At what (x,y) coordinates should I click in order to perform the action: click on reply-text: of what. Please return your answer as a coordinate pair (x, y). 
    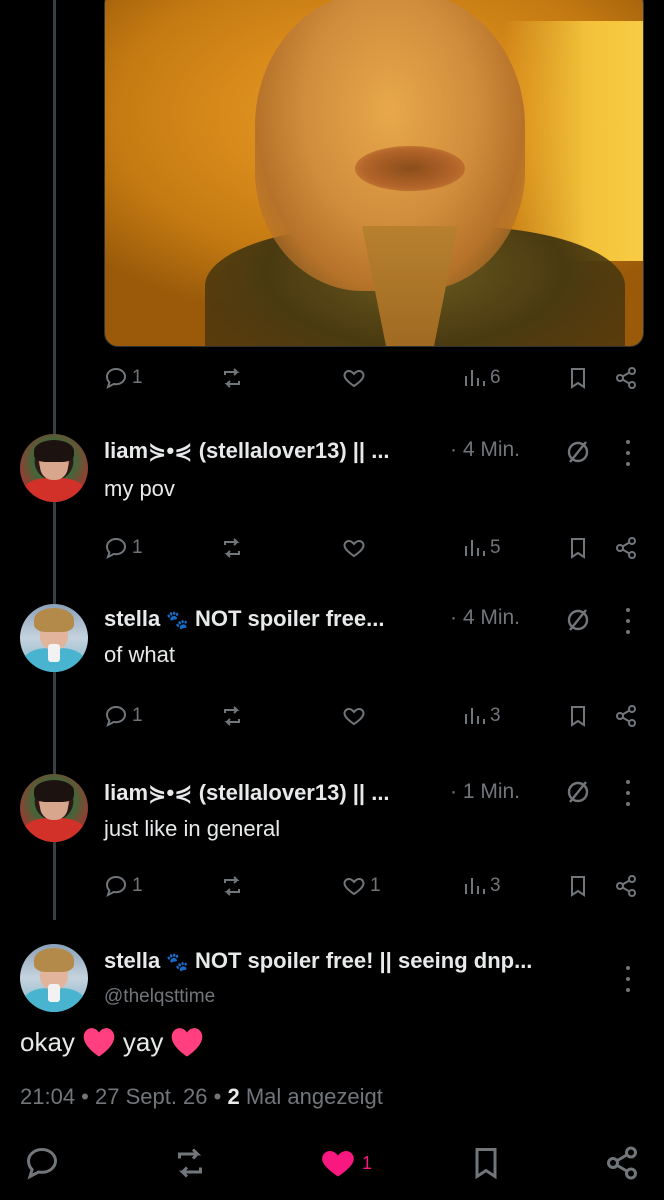
    Looking at the image, I should click on (139, 654).